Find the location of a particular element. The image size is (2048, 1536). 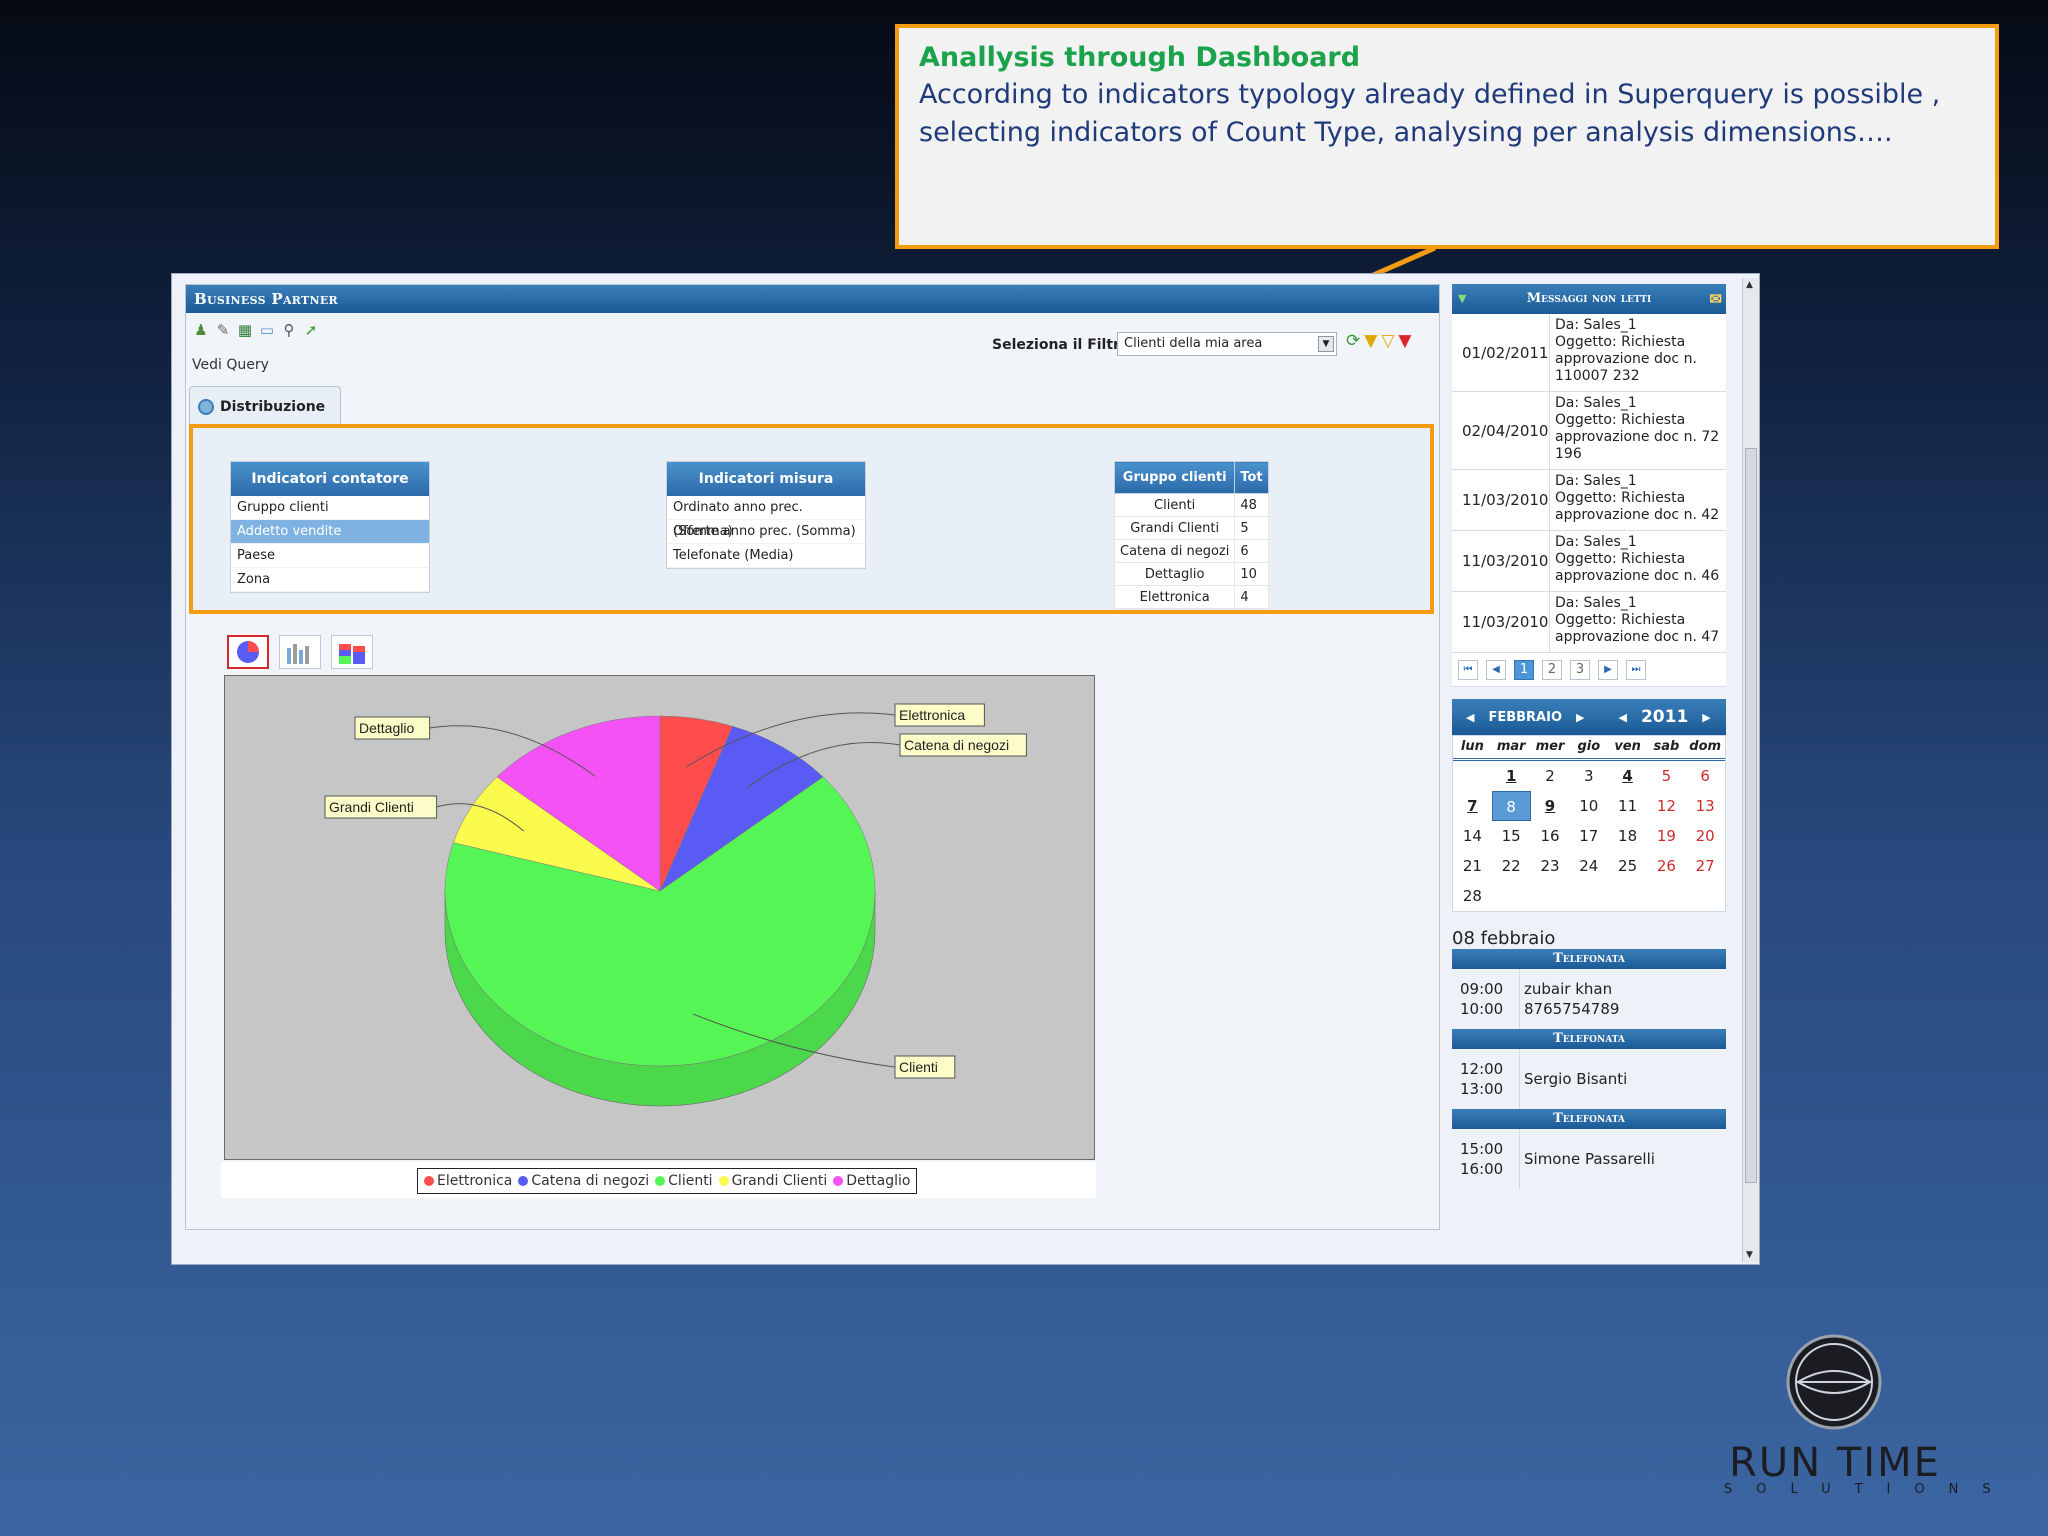

agenda-contact: Simone Passarelli is located at coordinates (1589, 1159).